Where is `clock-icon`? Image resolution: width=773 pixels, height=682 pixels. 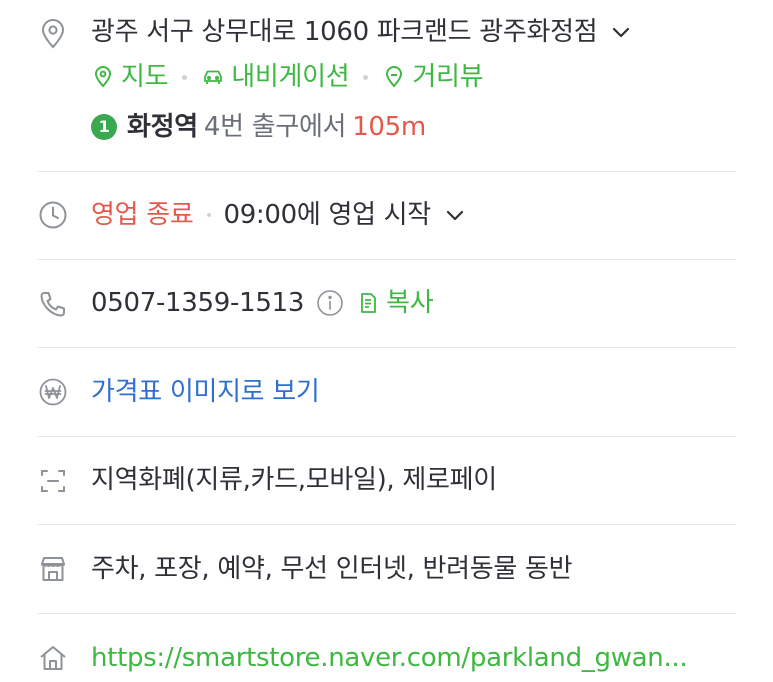
clock-icon is located at coordinates (53, 215).